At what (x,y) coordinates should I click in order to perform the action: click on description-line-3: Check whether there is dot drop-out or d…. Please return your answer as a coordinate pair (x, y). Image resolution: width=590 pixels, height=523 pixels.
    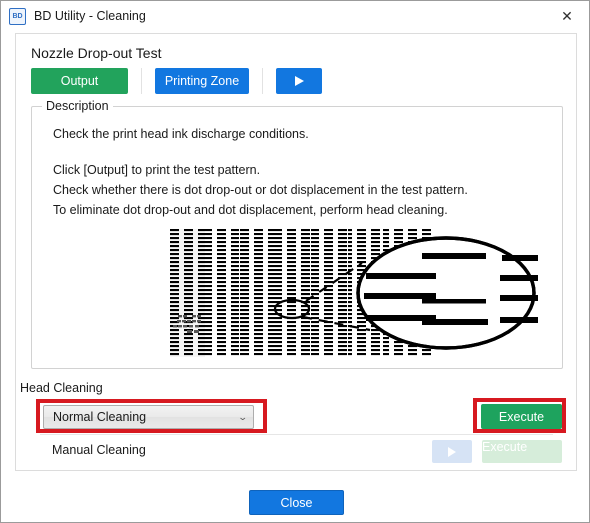
    Looking at the image, I should click on (260, 190).